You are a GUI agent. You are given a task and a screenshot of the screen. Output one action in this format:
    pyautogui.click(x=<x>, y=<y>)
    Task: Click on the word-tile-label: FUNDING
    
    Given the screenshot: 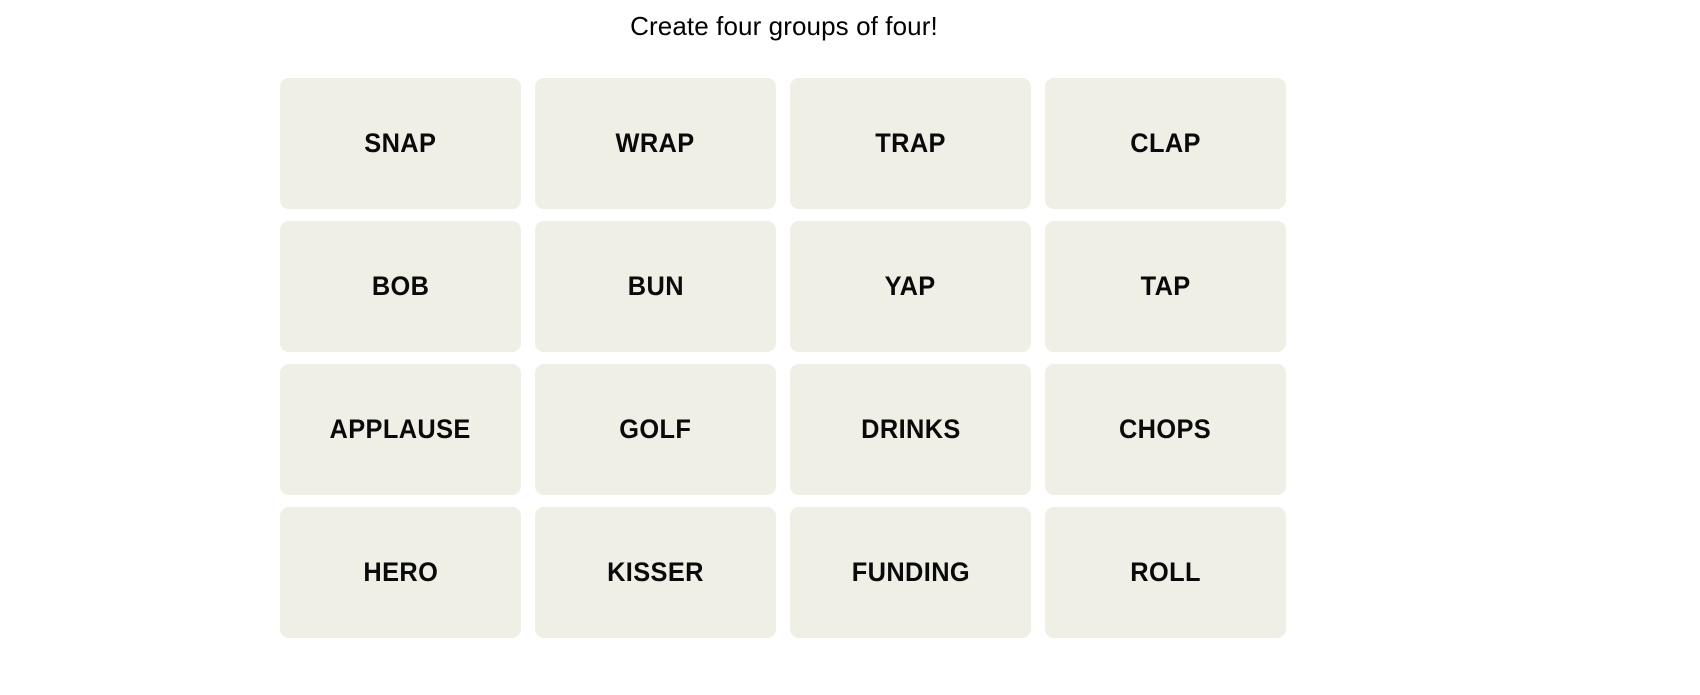 What is the action you would take?
    pyautogui.click(x=910, y=572)
    